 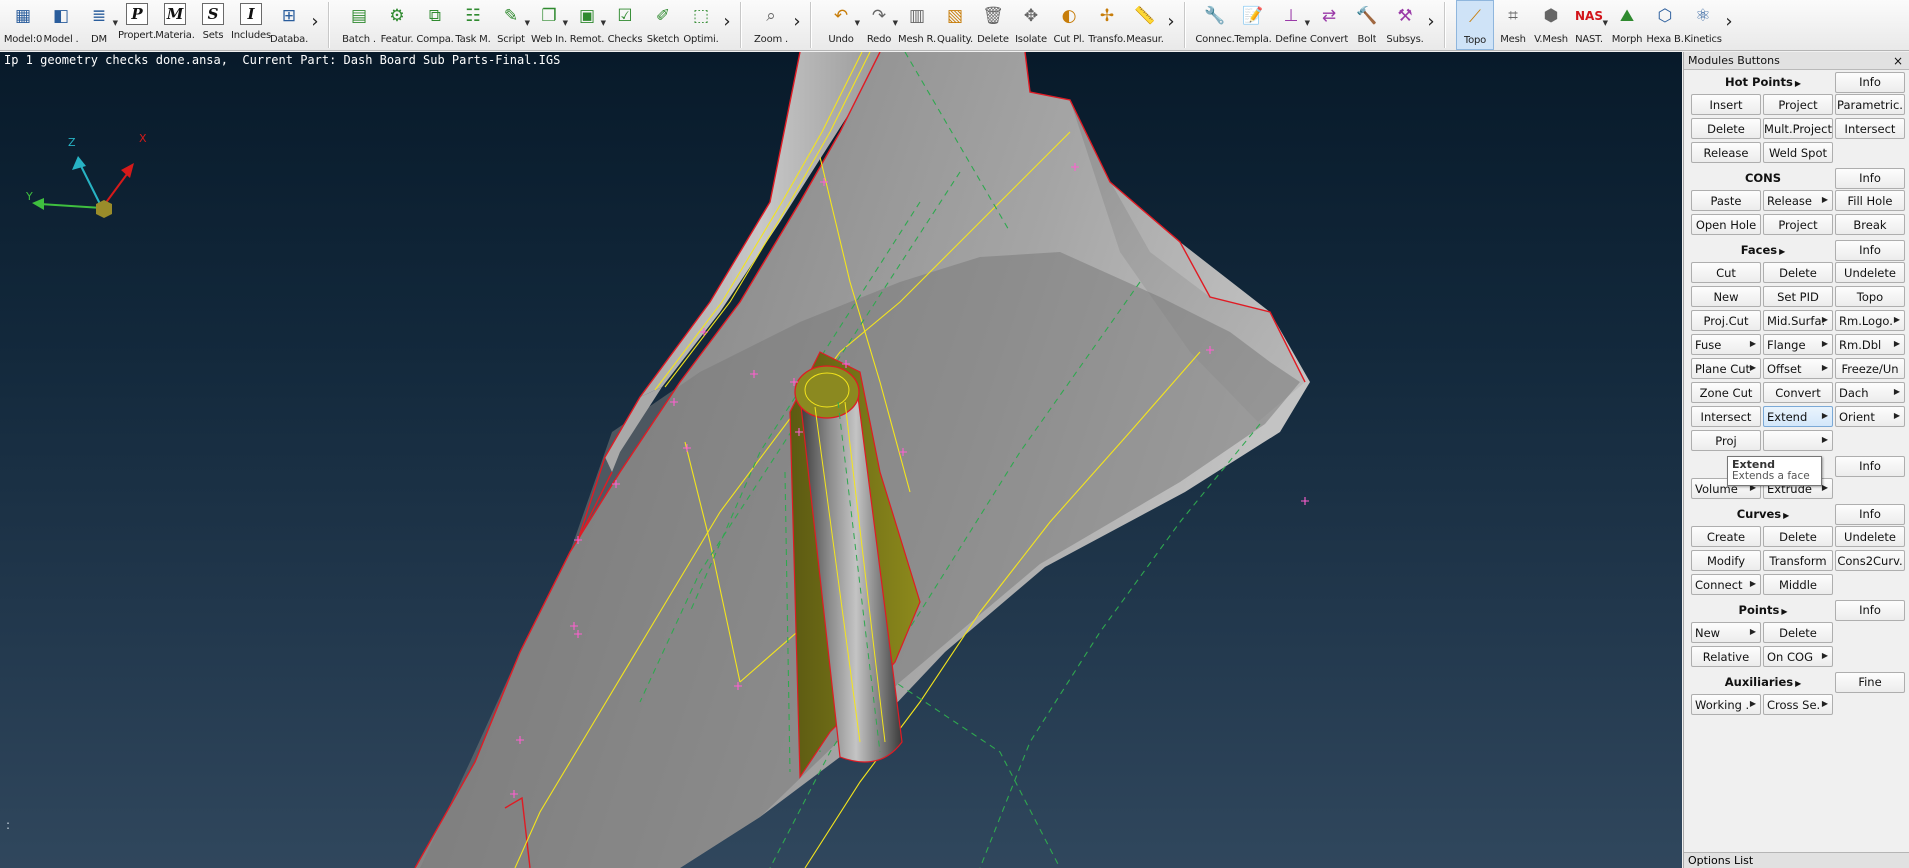 What do you see at coordinates (1798, 656) in the screenshot?
I see `on-cog-button: On COG ▶` at bounding box center [1798, 656].